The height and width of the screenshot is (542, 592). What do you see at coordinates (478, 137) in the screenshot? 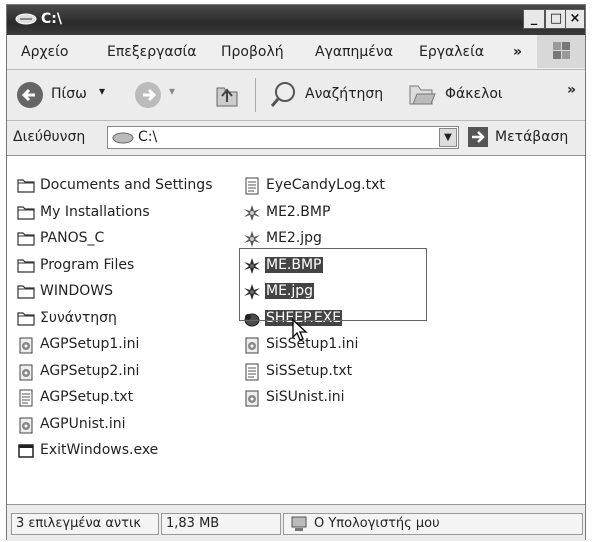
I see `go-arrow-icon` at bounding box center [478, 137].